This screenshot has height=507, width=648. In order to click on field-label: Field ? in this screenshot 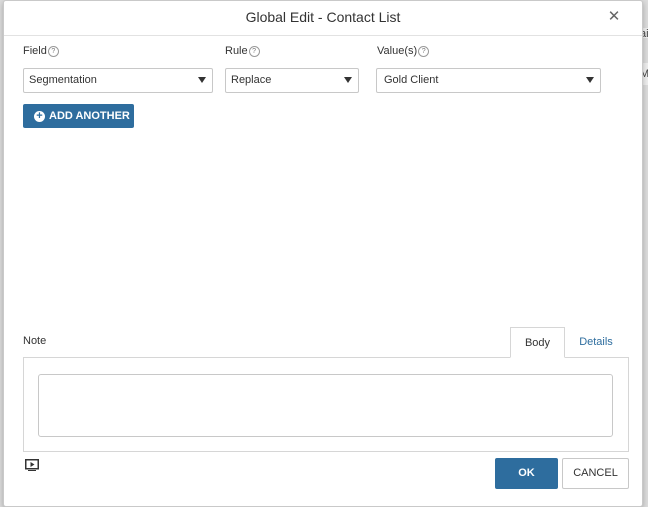, I will do `click(41, 51)`.